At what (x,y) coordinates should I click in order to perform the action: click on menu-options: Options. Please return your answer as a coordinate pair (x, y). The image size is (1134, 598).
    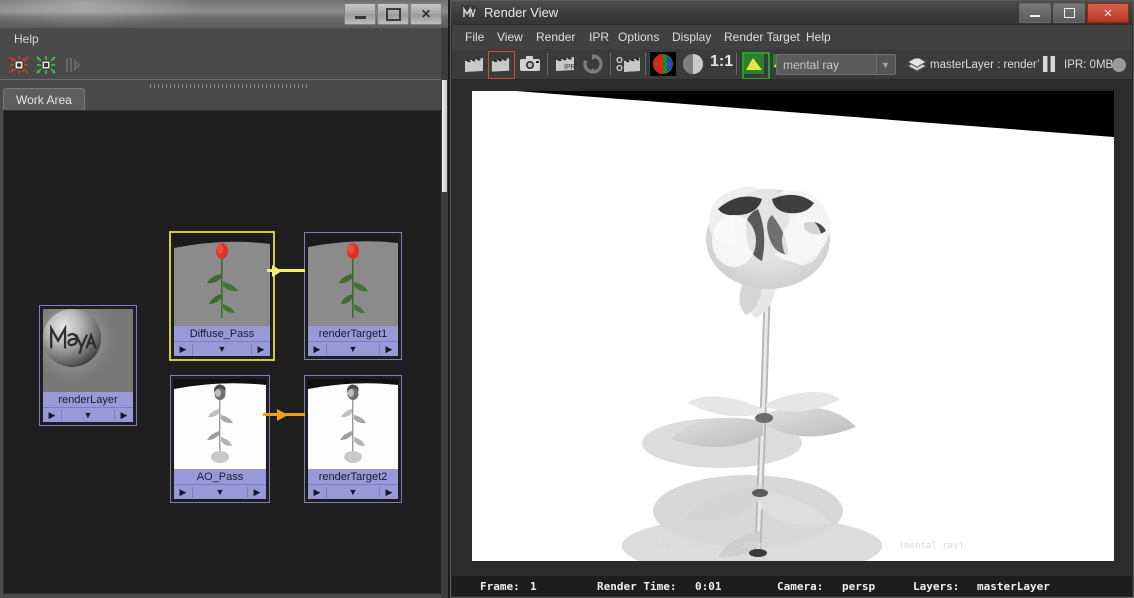
    Looking at the image, I should click on (638, 37).